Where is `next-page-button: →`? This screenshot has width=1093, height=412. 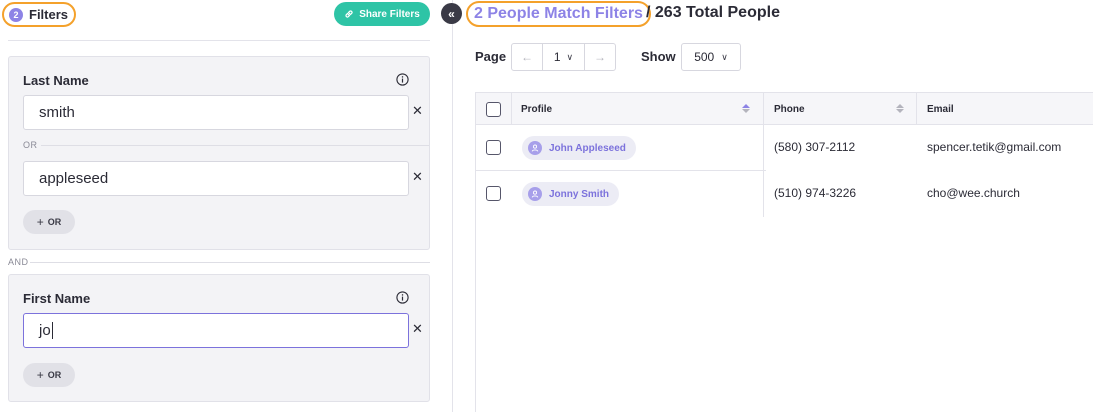
next-page-button: → is located at coordinates (600, 57).